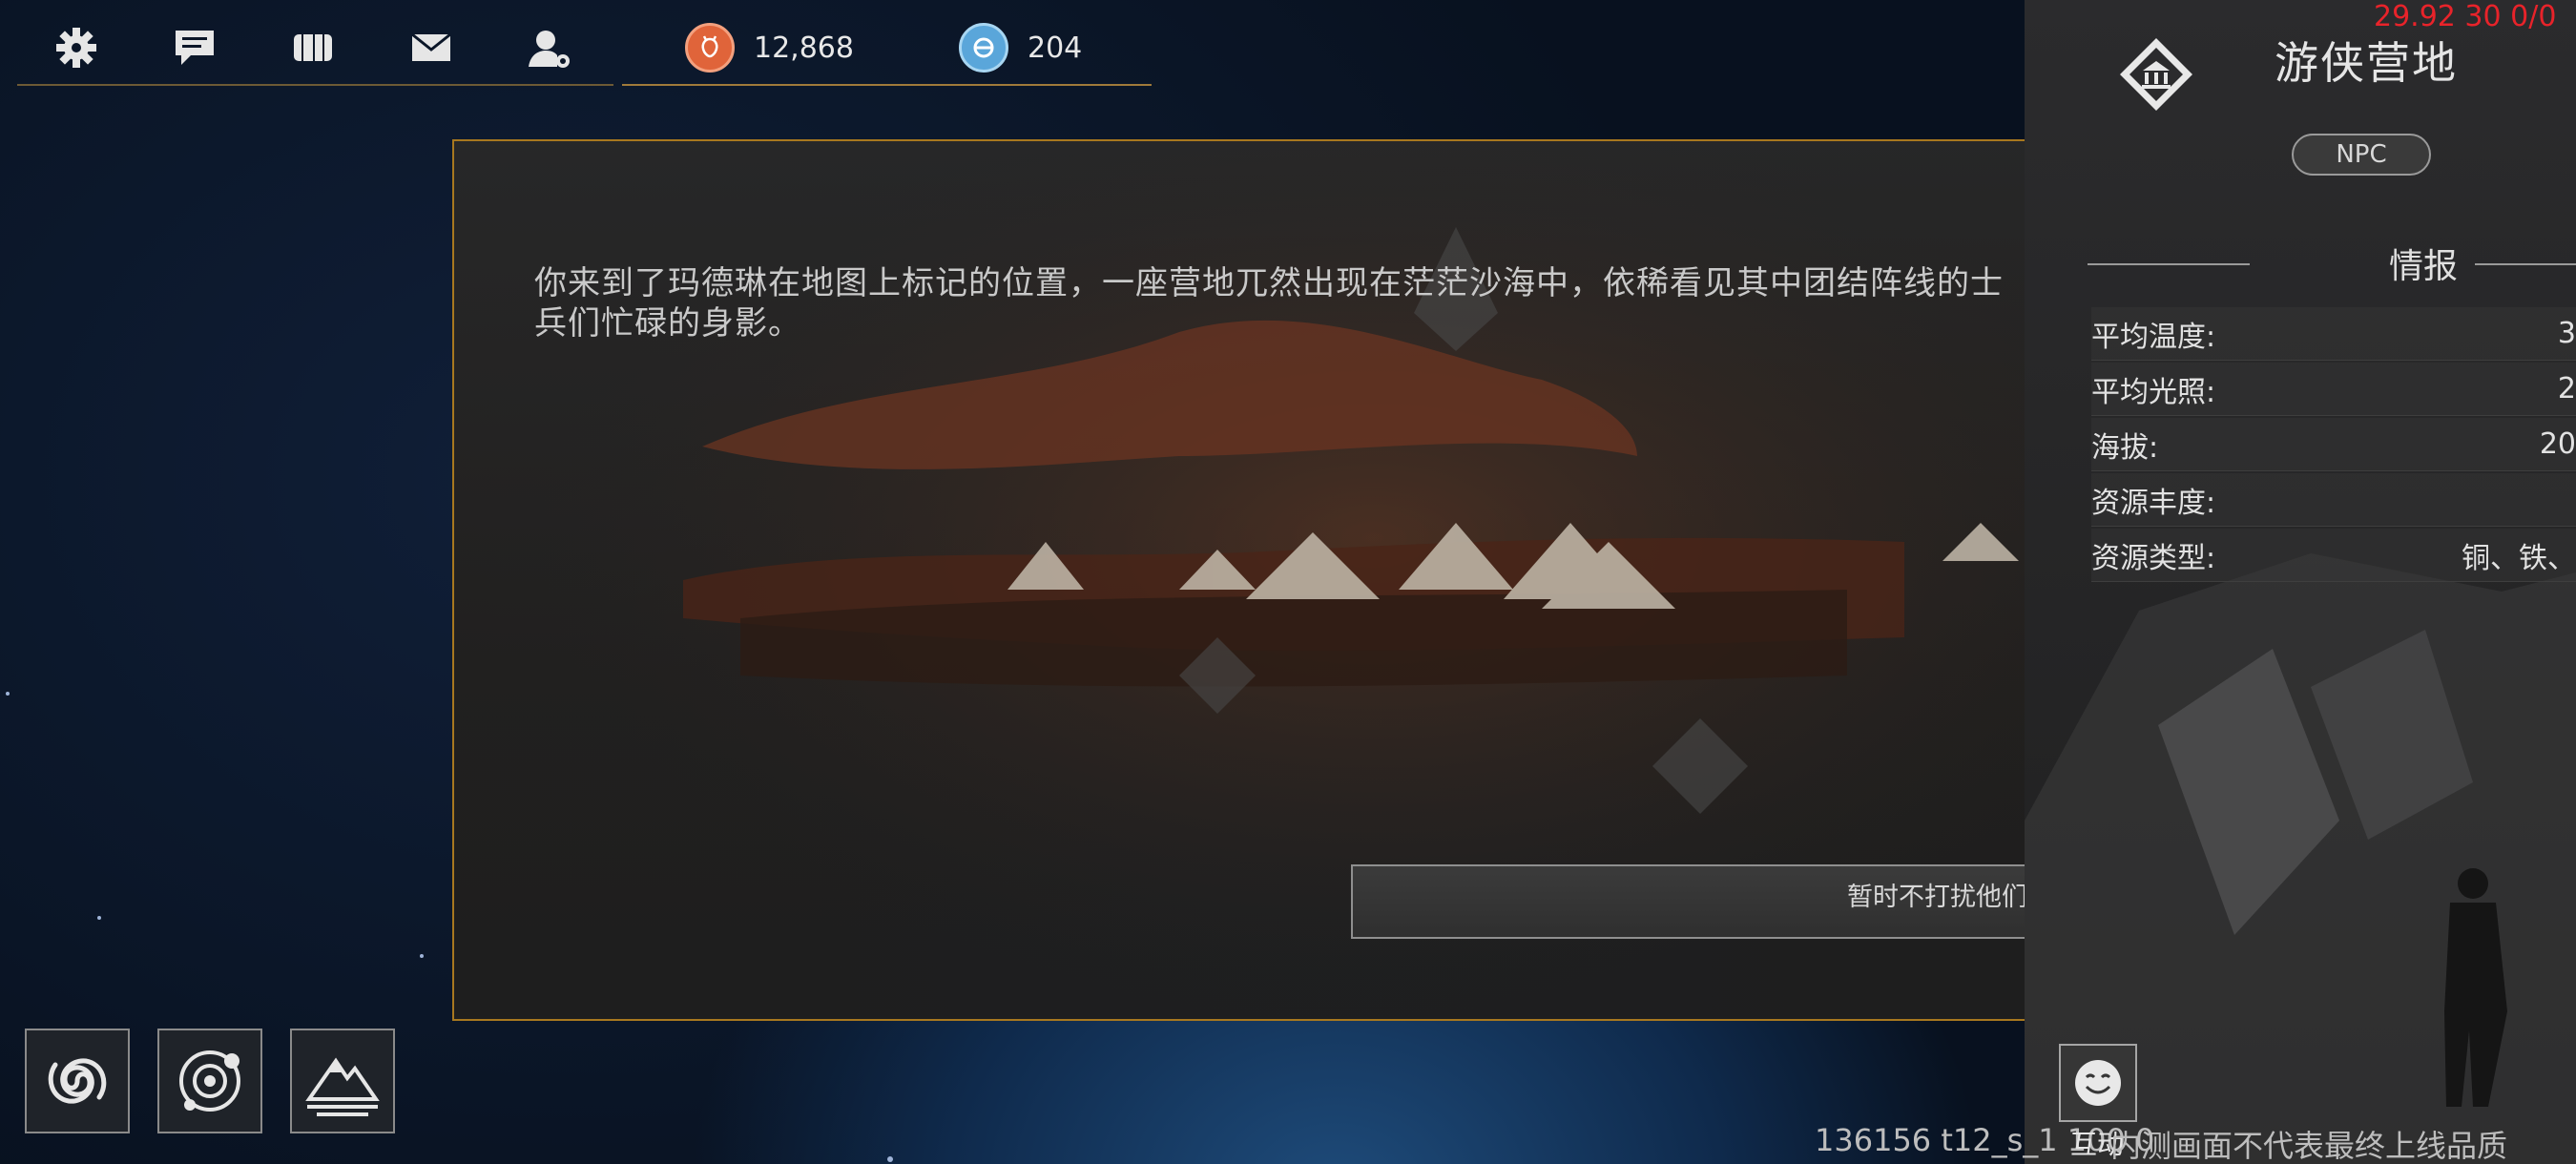 The width and height of the screenshot is (2576, 1164). What do you see at coordinates (804, 48) in the screenshot?
I see `primary-currency-value: 12,868` at bounding box center [804, 48].